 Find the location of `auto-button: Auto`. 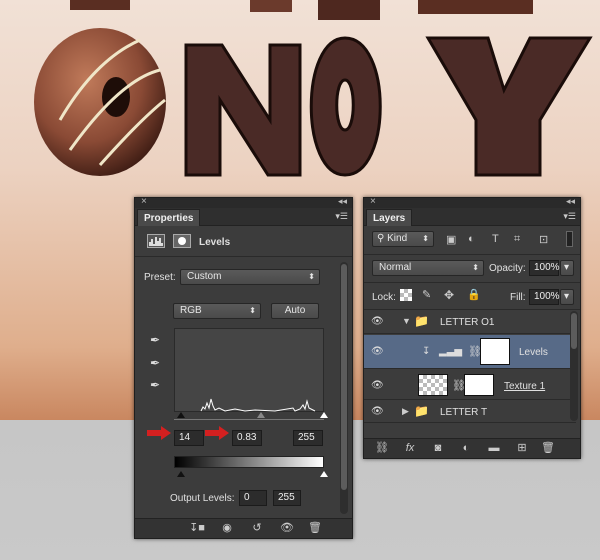

auto-button: Auto is located at coordinates (295, 311).